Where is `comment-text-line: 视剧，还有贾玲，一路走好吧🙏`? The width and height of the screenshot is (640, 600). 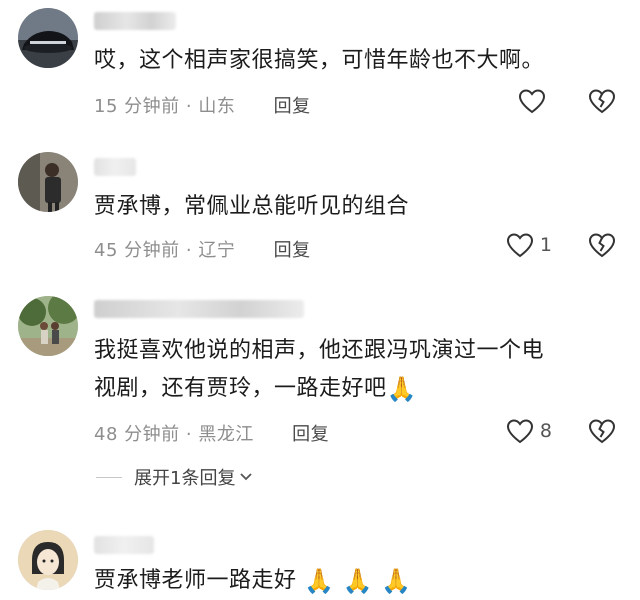 comment-text-line: 视剧，还有贾玲，一路走好吧🙏 is located at coordinates (255, 389).